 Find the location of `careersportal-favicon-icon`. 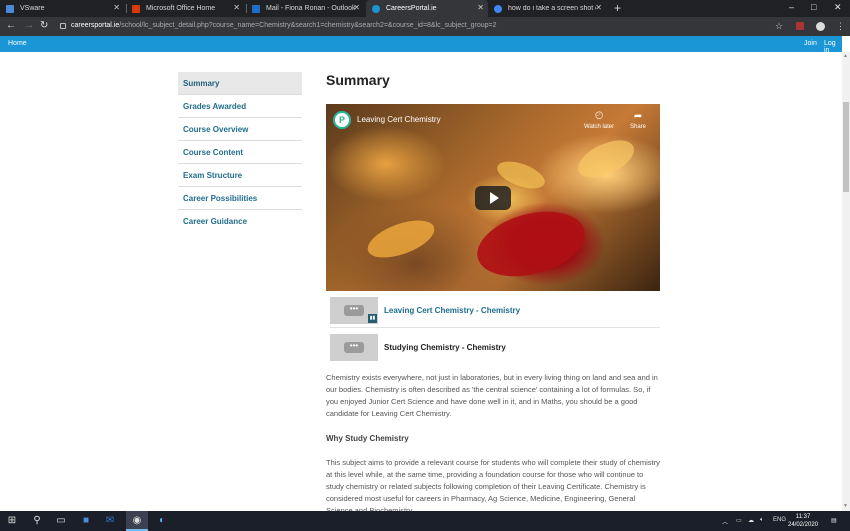

careersportal-favicon-icon is located at coordinates (376, 8).